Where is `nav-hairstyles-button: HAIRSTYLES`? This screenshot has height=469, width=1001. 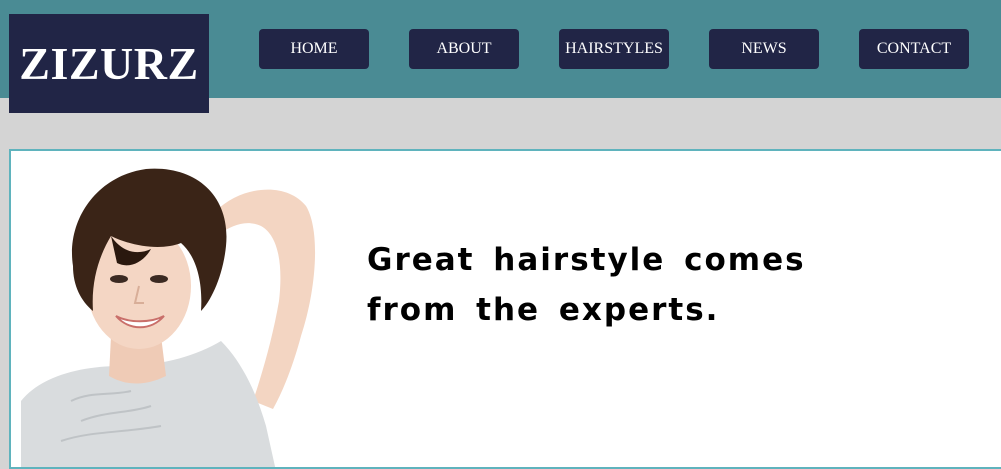
nav-hairstyles-button: HAIRSTYLES is located at coordinates (614, 49).